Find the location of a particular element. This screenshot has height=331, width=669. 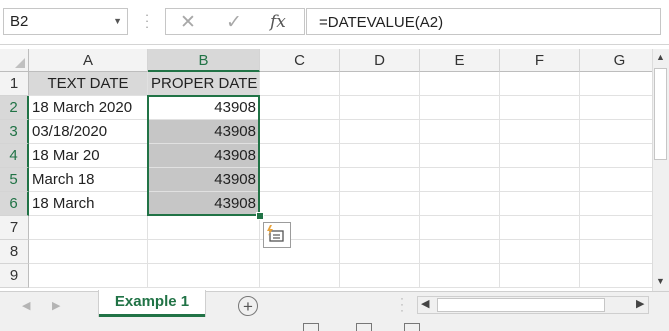

cell-d1 is located at coordinates (380, 84).